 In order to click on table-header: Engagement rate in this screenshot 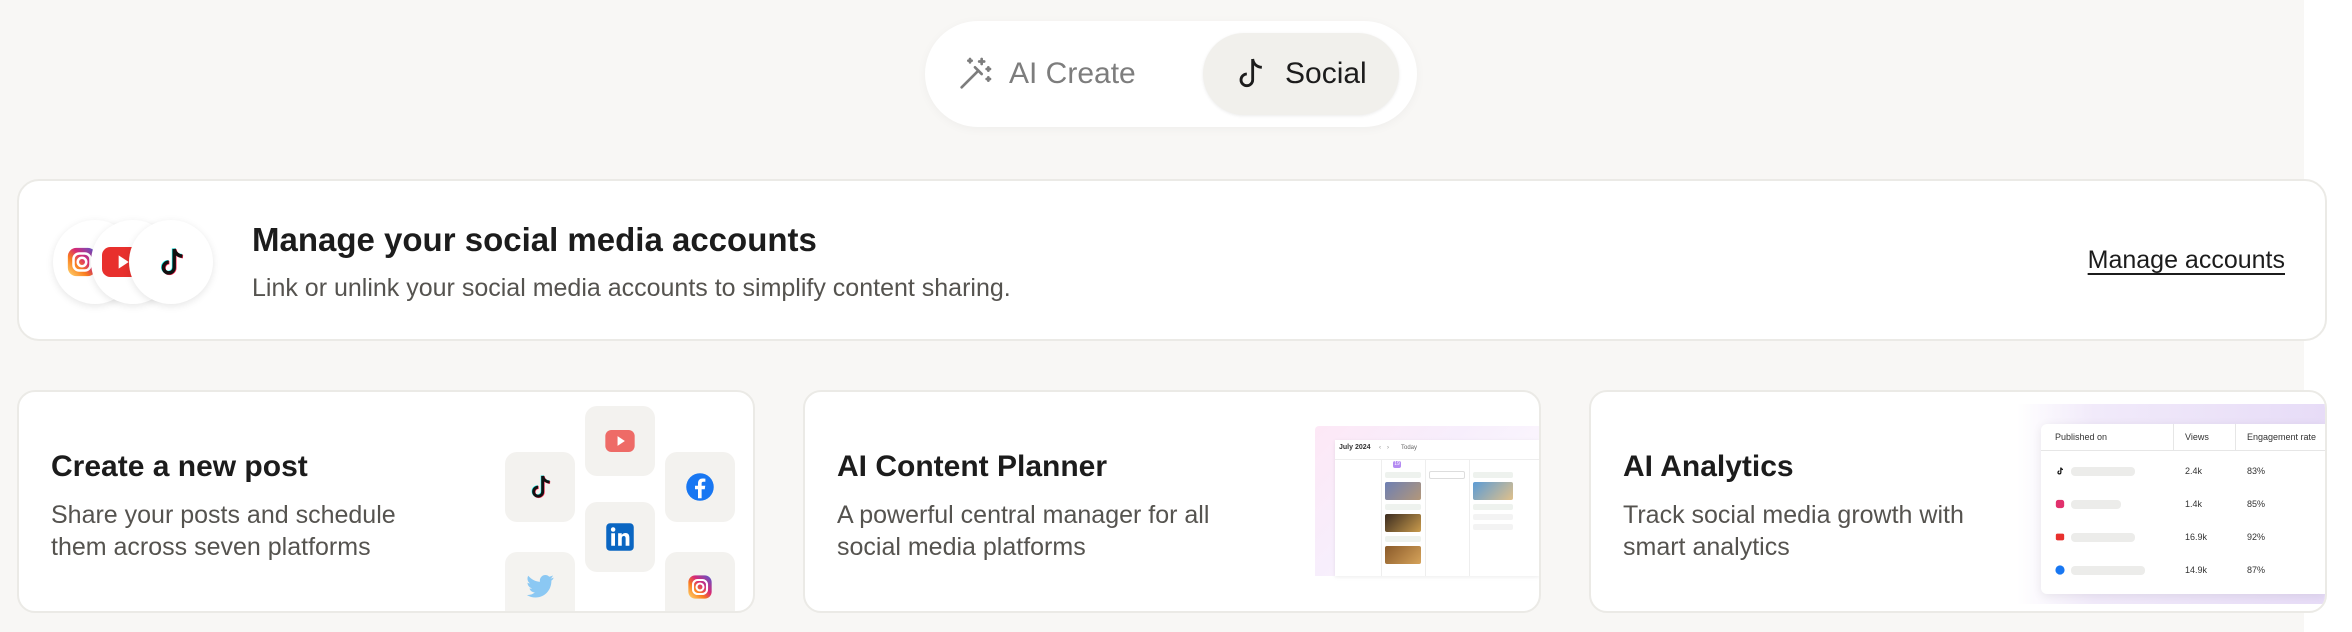, I will do `click(2282, 437)`.